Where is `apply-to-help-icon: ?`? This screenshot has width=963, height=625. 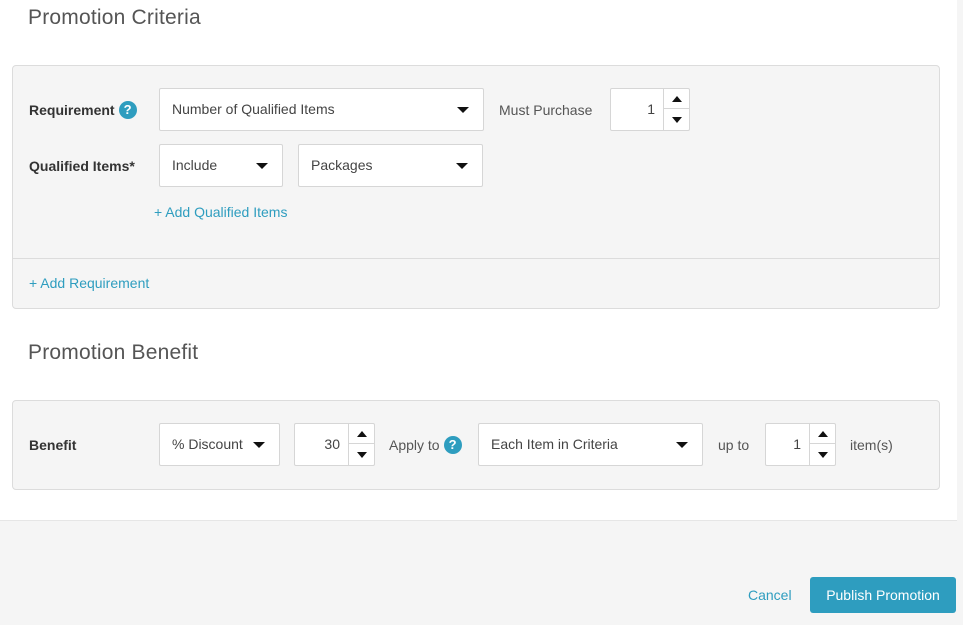 apply-to-help-icon: ? is located at coordinates (452, 445).